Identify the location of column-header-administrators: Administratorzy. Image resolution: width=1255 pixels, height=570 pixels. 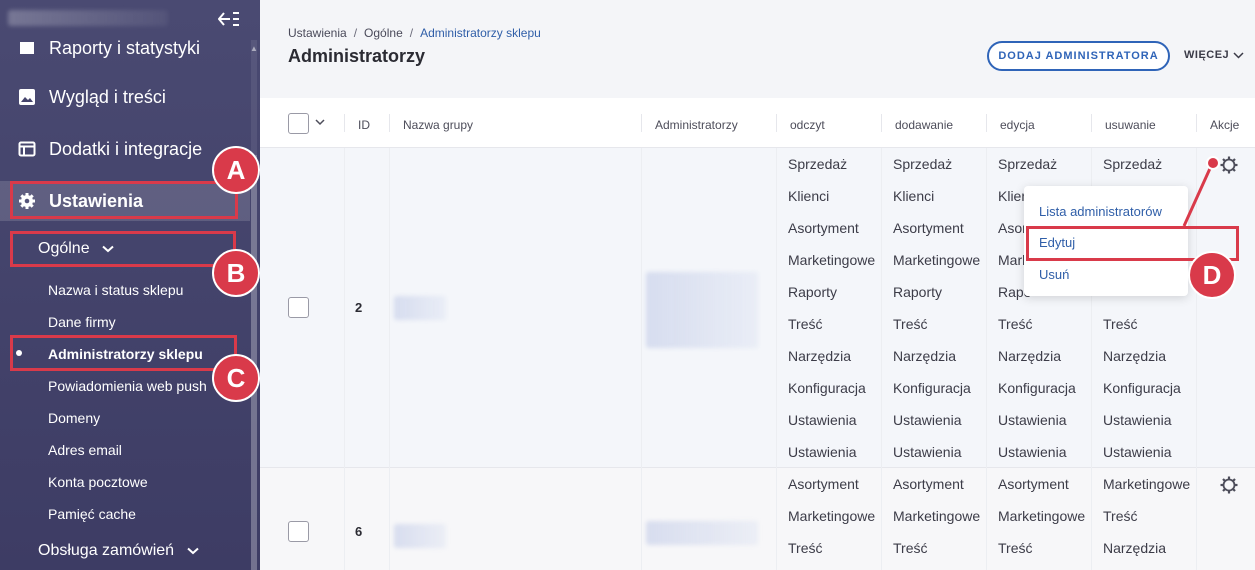
(696, 125).